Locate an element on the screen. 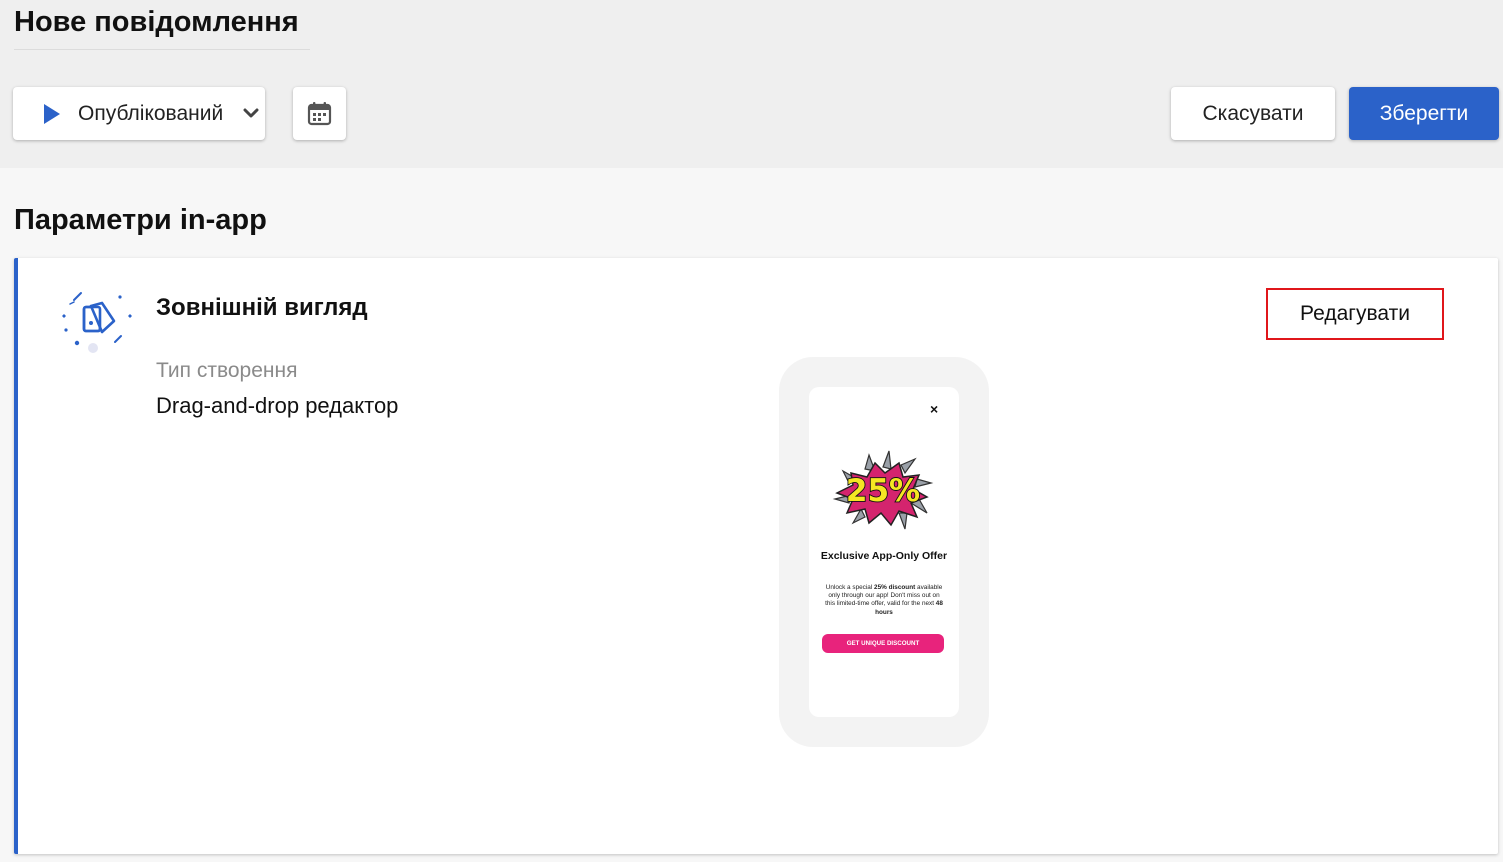 The image size is (1503, 862). cancel-button: Скасувати is located at coordinates (1253, 113).